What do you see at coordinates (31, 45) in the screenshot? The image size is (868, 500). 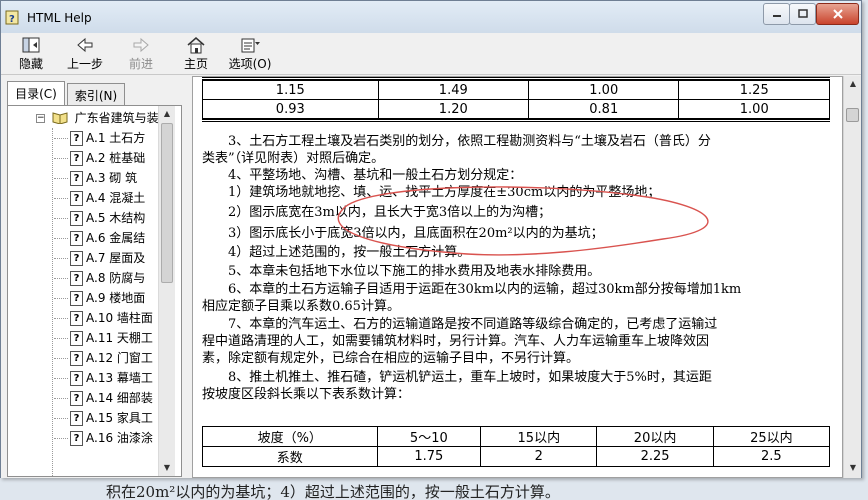 I see `hide-pane-icon` at bounding box center [31, 45].